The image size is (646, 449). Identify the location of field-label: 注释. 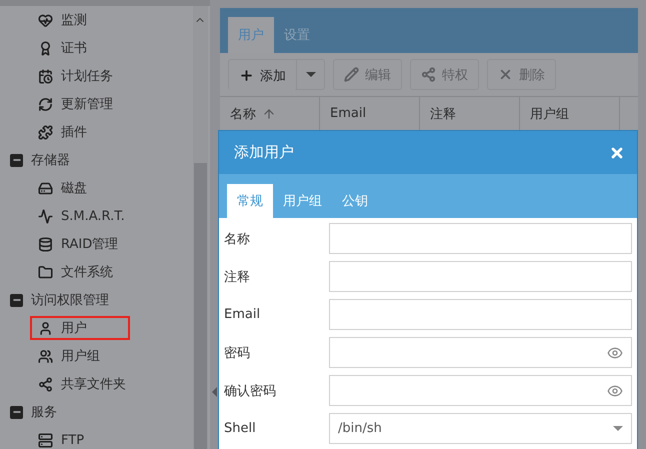
(237, 277).